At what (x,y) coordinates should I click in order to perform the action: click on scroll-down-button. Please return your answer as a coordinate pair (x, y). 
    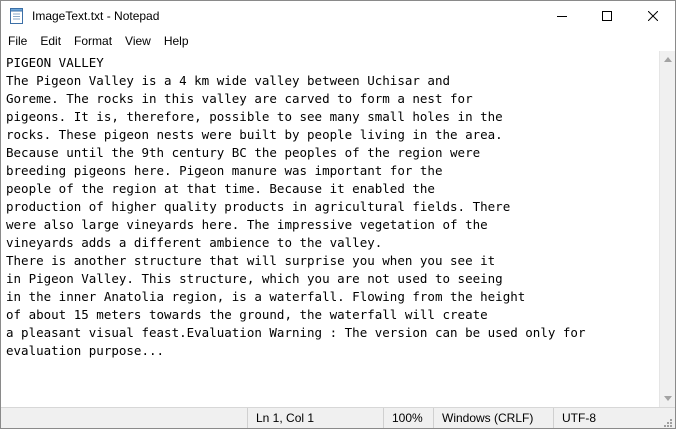
    Looking at the image, I should click on (667, 398).